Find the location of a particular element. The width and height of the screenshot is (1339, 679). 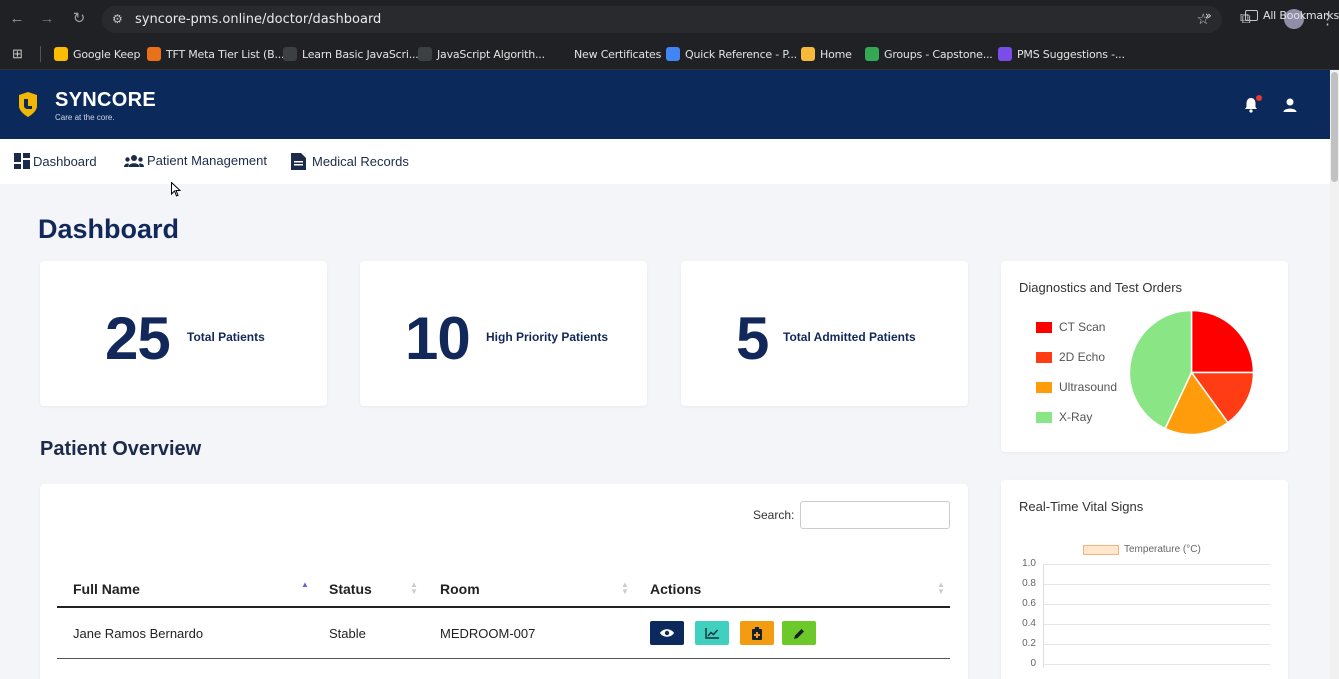

stat-card-high-priority: 10 High Priority Patients is located at coordinates (503, 333).